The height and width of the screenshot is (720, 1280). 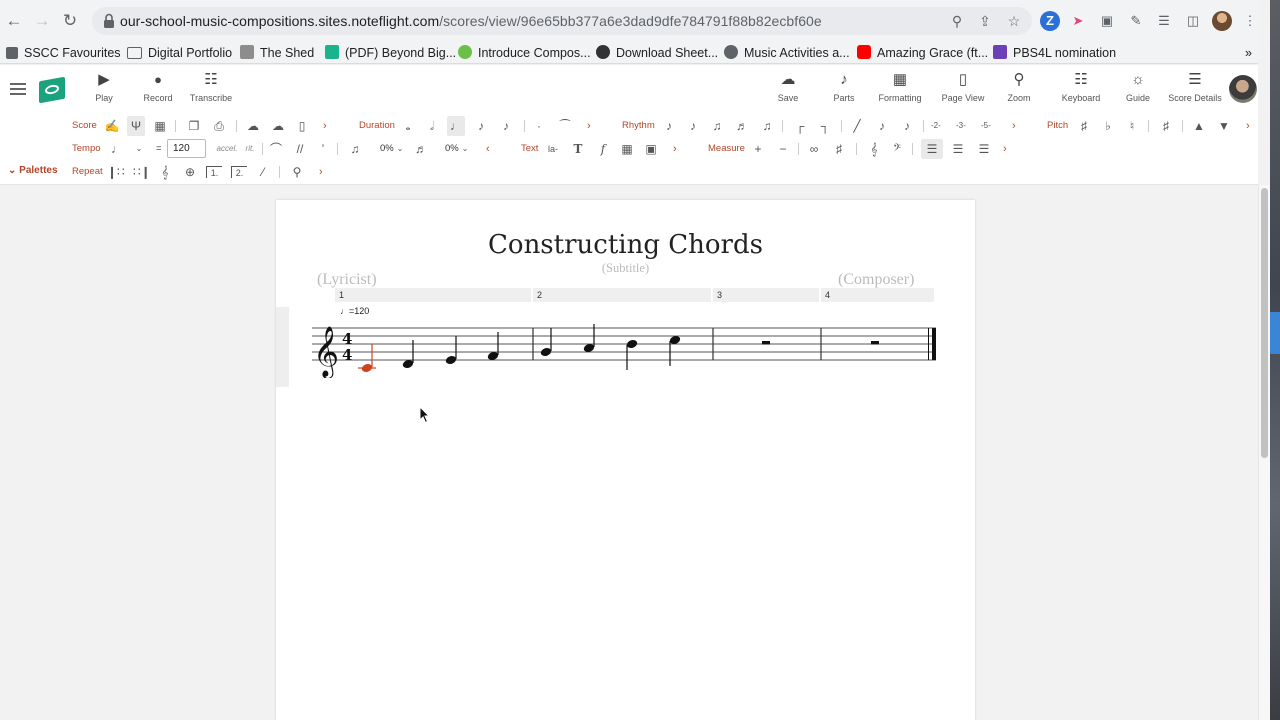 What do you see at coordinates (1081, 90) in the screenshot?
I see `keyboard-button: ☷ Keyboard` at bounding box center [1081, 90].